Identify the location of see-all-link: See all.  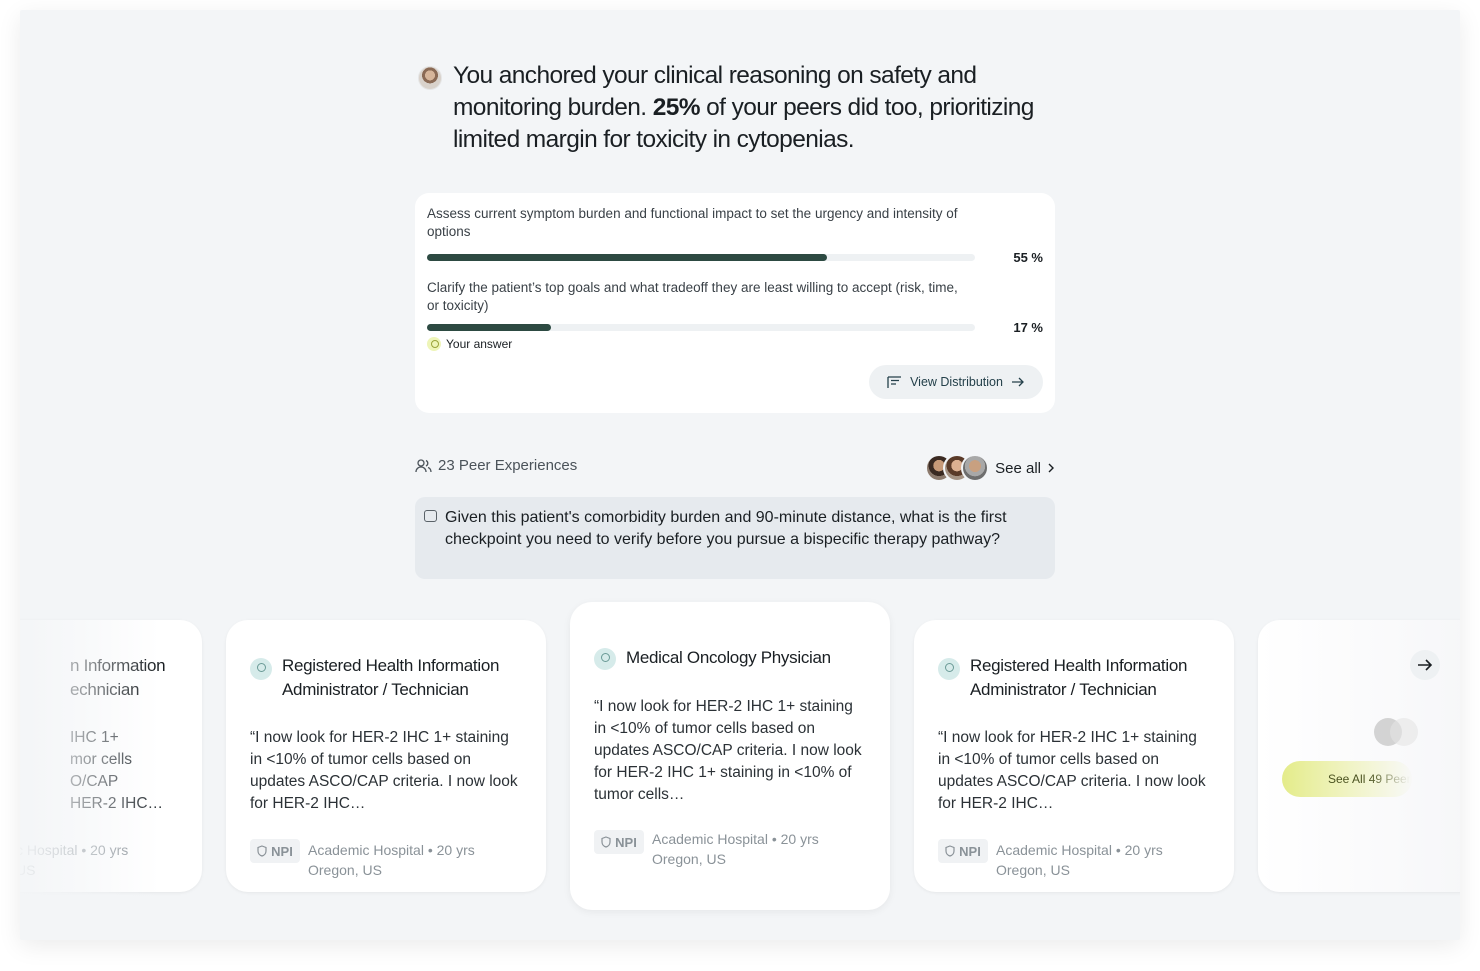
(990, 468).